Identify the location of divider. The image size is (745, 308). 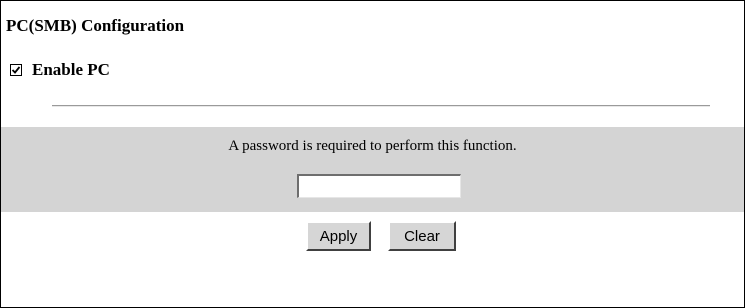
(381, 106).